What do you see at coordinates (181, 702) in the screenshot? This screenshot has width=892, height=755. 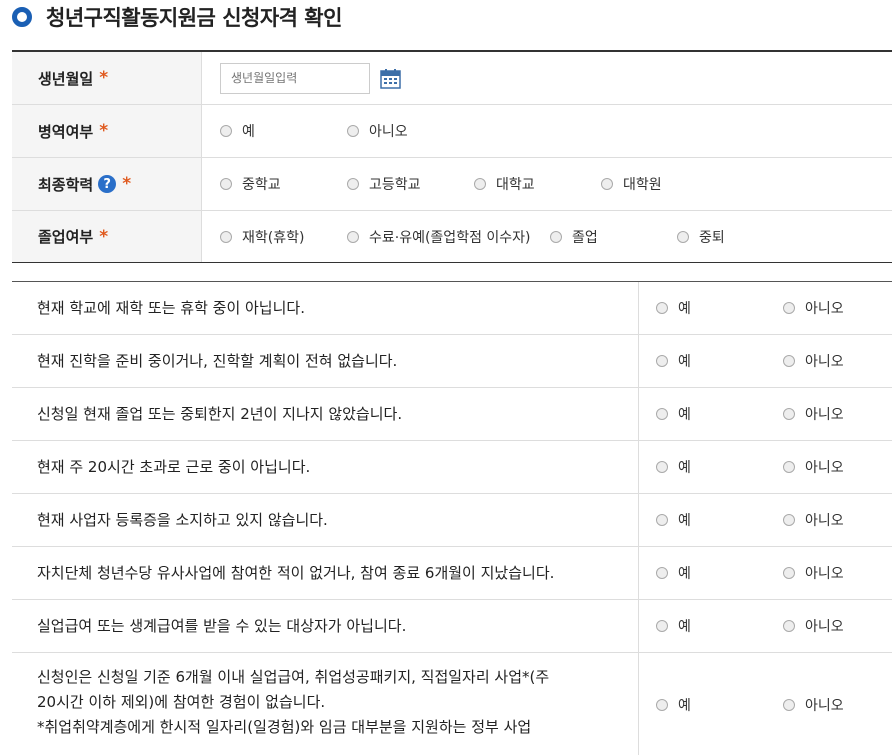 I see `question-line: 20시간 이하 제외)에 참여한 경험이 없습니다.` at bounding box center [181, 702].